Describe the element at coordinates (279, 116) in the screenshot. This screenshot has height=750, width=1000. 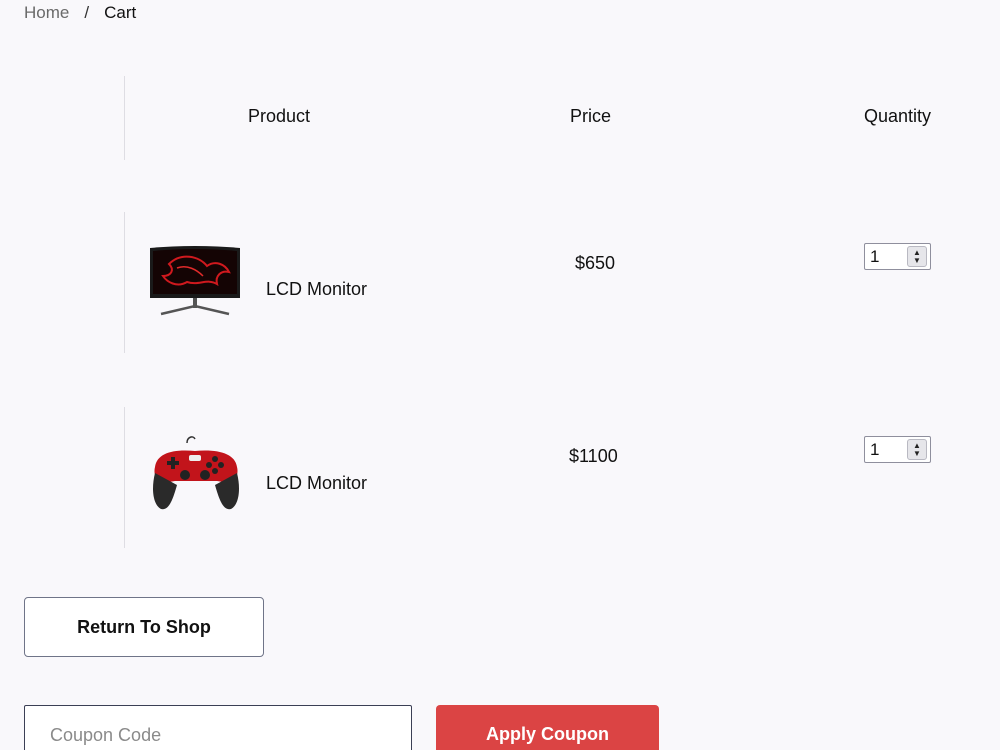
I see `column-header-product: Product` at that location.